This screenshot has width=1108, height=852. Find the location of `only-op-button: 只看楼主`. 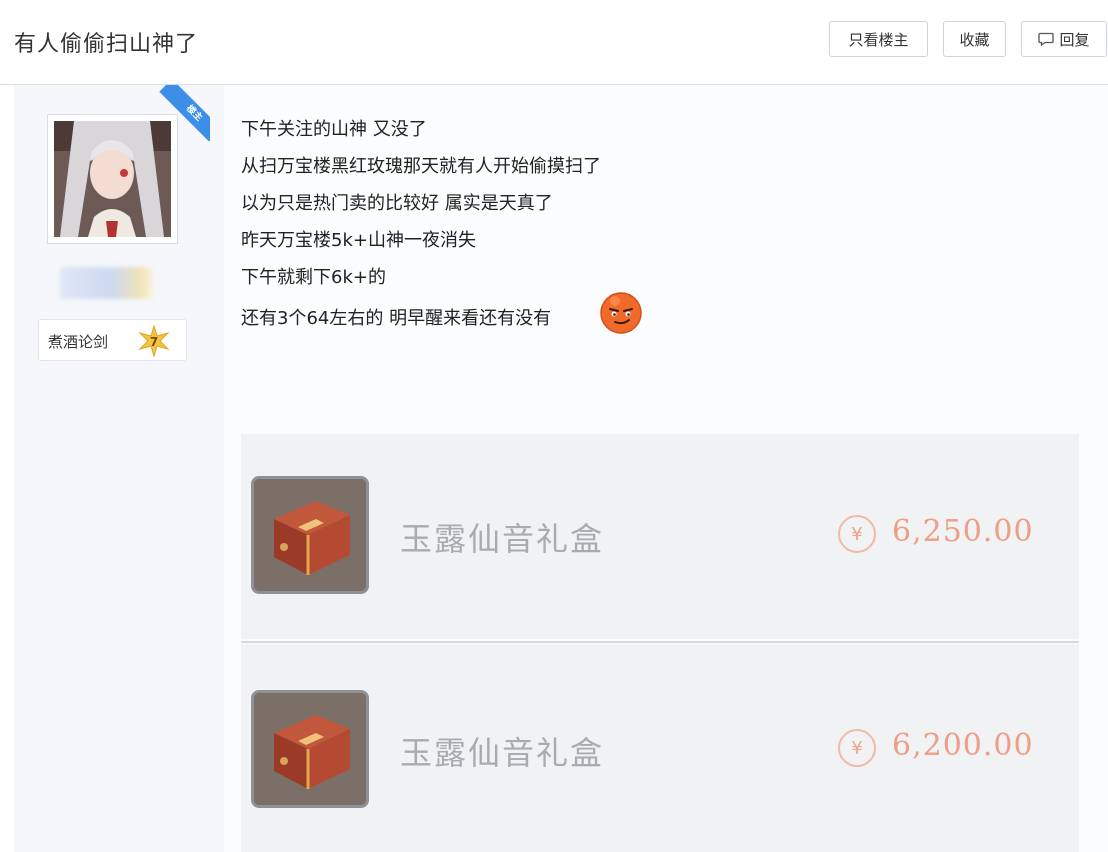

only-op-button: 只看楼主 is located at coordinates (878, 39).